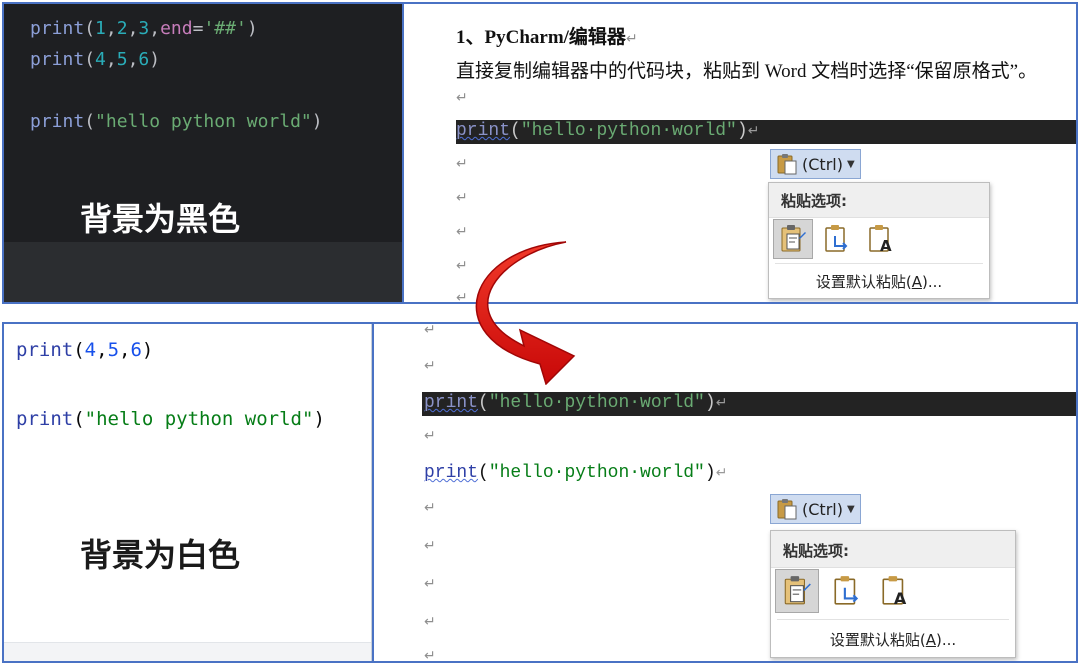 The image size is (1080, 665). Describe the element at coordinates (144, 28) in the screenshot. I see `code-line: print(1,2,3,end='##')` at that location.